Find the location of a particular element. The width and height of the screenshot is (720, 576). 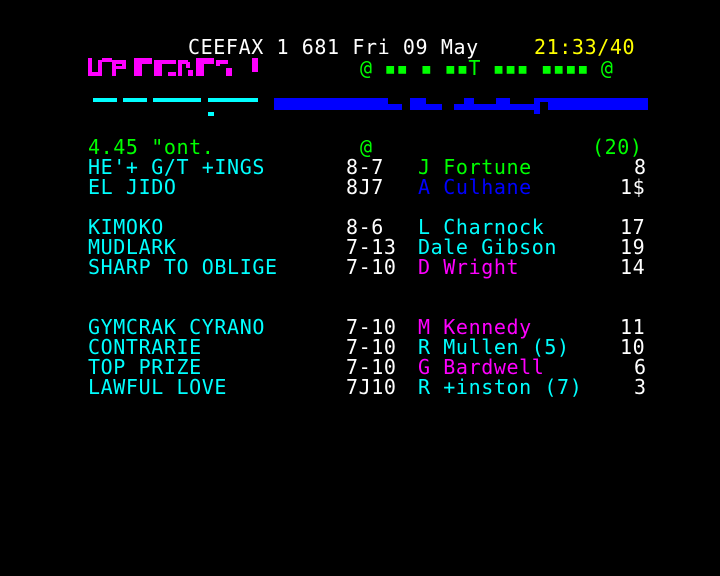

jockey: A Culhane is located at coordinates (475, 187).